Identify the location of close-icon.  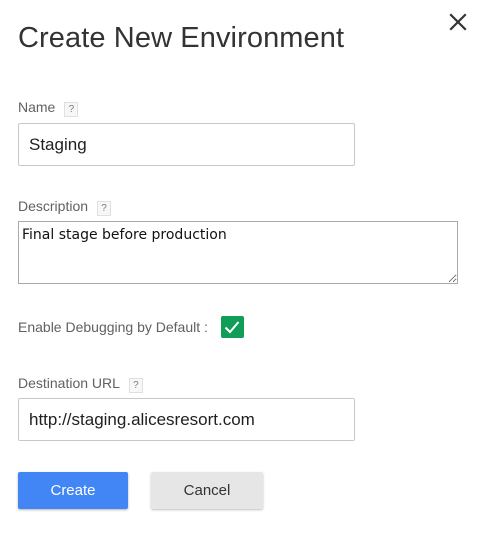
(458, 22).